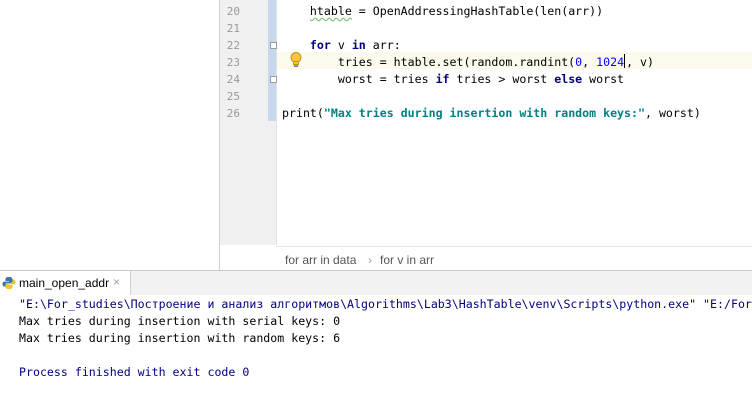 The width and height of the screenshot is (752, 408). I want to click on breadcrumb-item: for arr in data, so click(320, 260).